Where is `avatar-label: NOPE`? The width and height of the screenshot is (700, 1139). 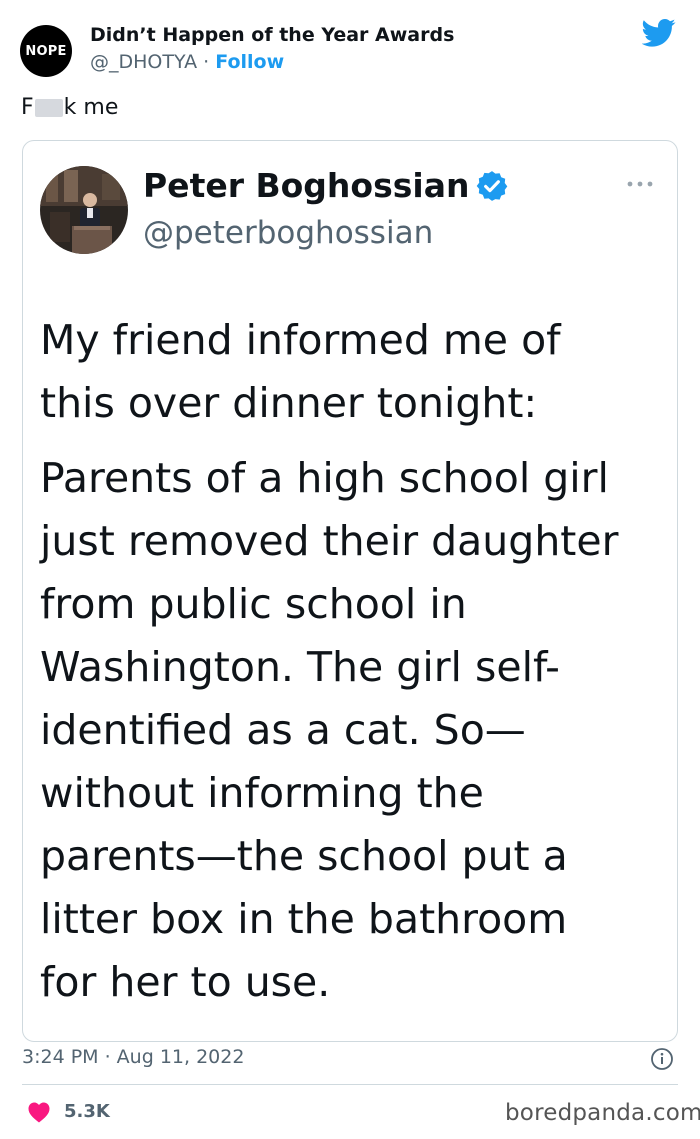
avatar-label: NOPE is located at coordinates (46, 51).